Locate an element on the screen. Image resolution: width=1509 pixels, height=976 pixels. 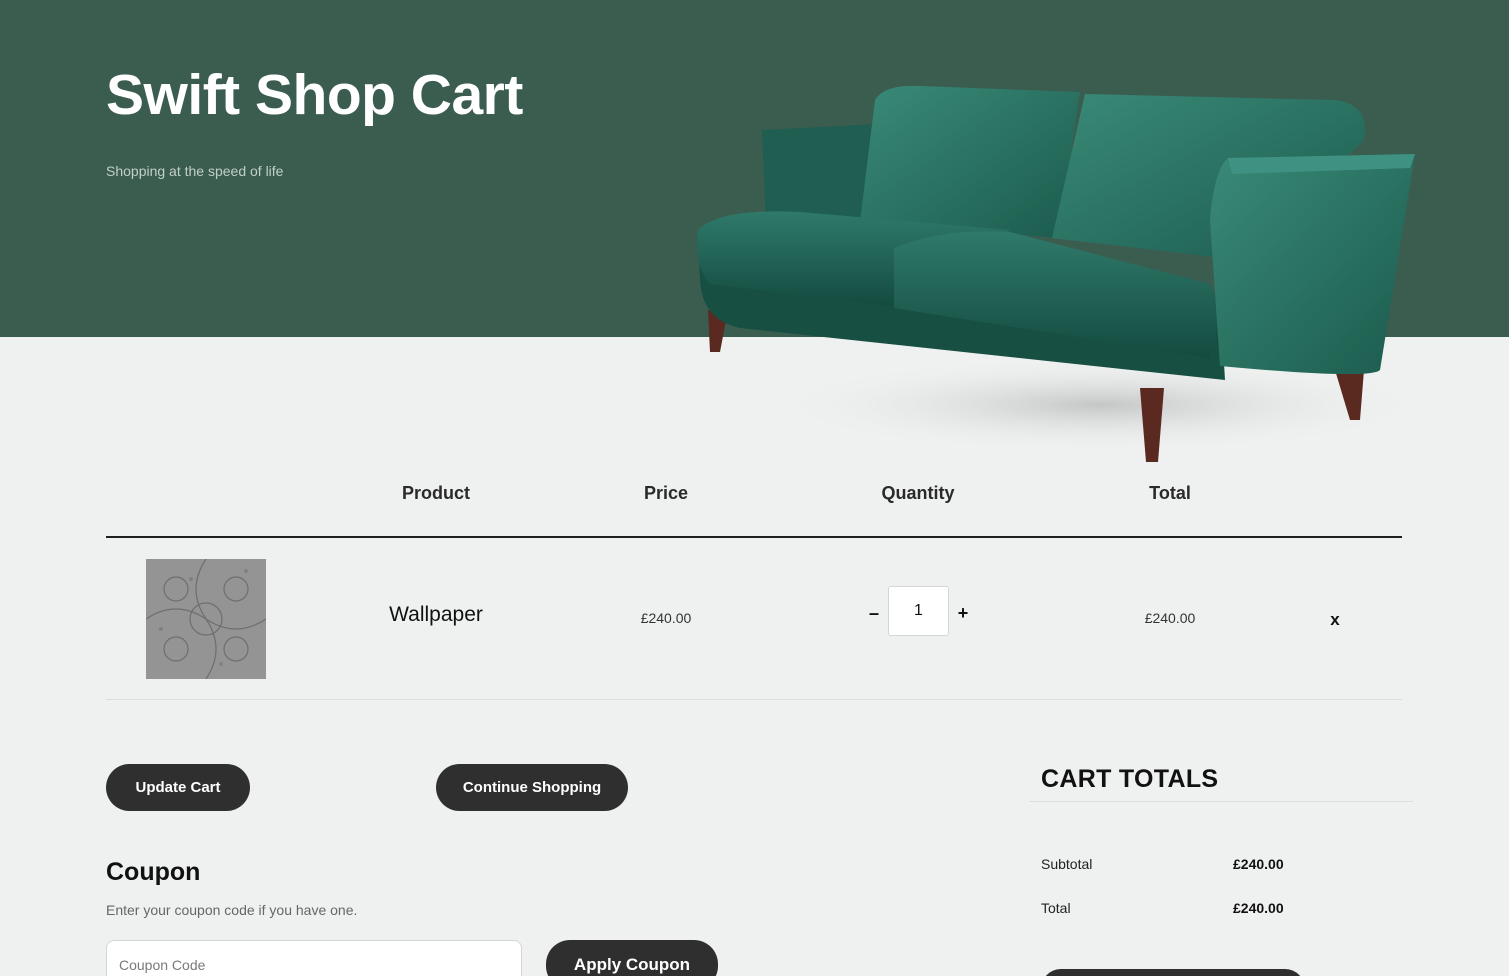
cart-table-header: Product Price Quantity Total is located at coordinates (754, 509).